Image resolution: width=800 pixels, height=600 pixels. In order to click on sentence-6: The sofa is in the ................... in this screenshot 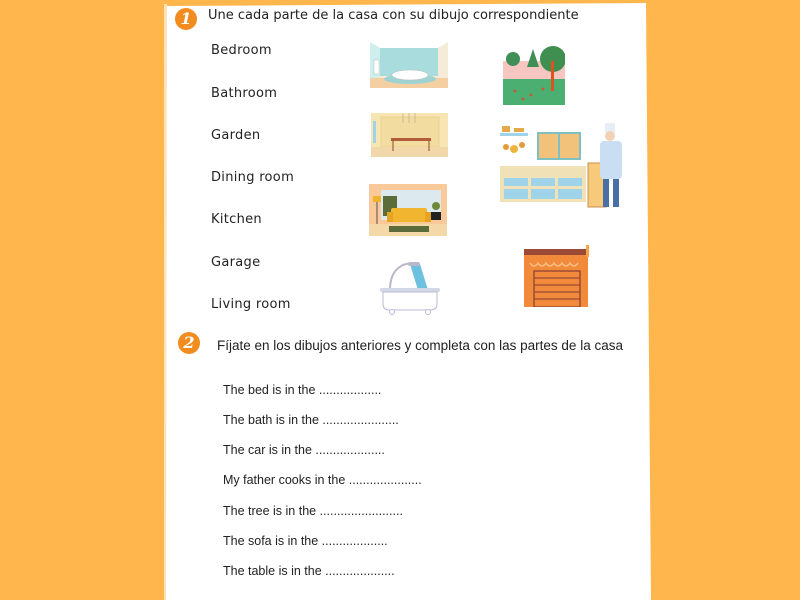, I will do `click(305, 541)`.